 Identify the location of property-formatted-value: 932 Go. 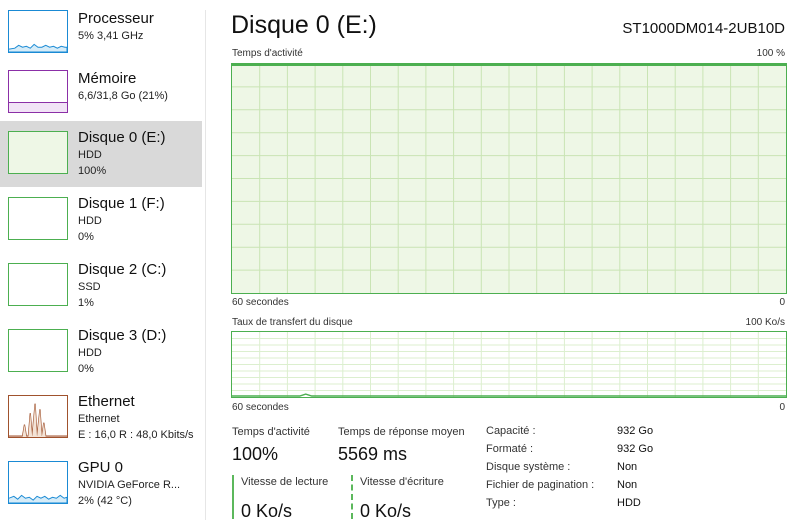
(635, 449).